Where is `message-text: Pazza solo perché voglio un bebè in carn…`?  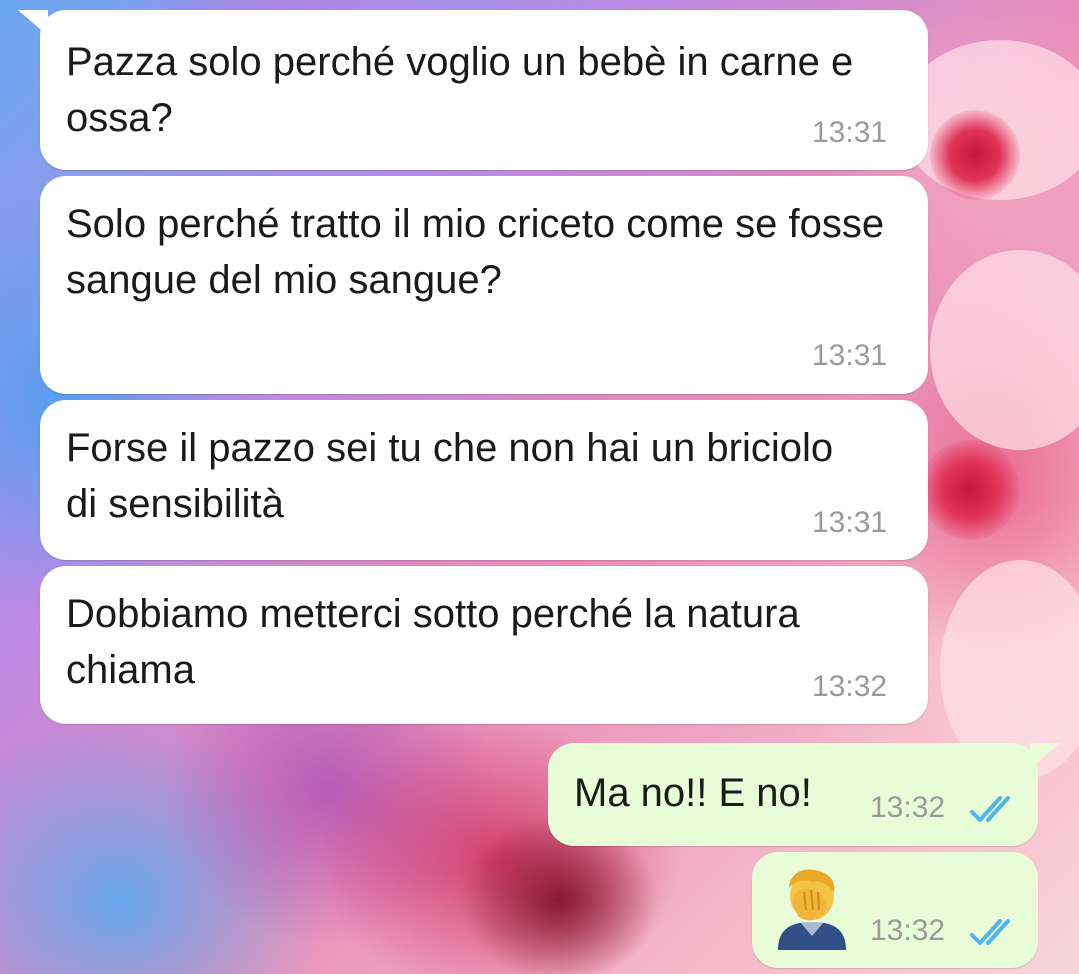 message-text: Pazza solo perché voglio un bebè in carn… is located at coordinates (460, 90).